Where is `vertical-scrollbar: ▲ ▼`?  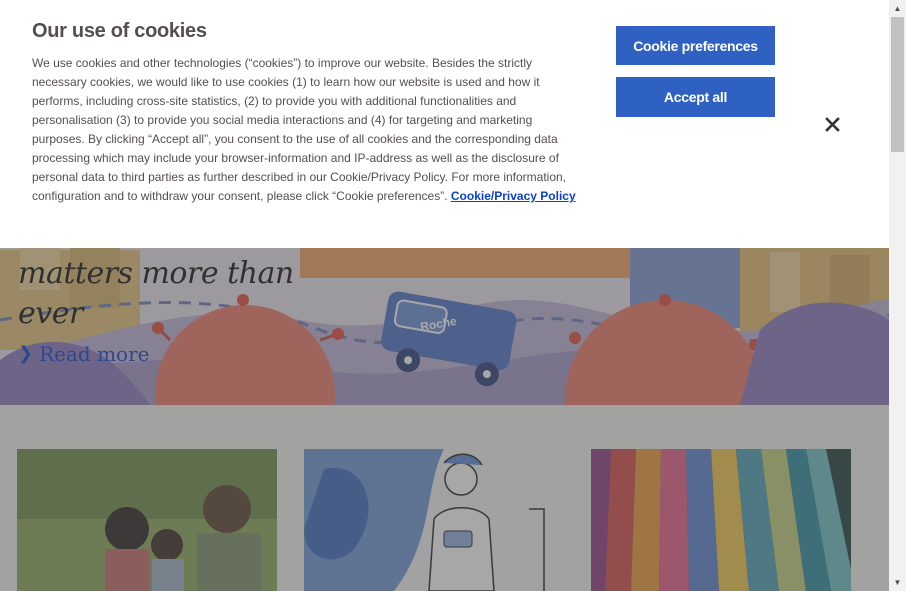 vertical-scrollbar: ▲ ▼ is located at coordinates (897, 295).